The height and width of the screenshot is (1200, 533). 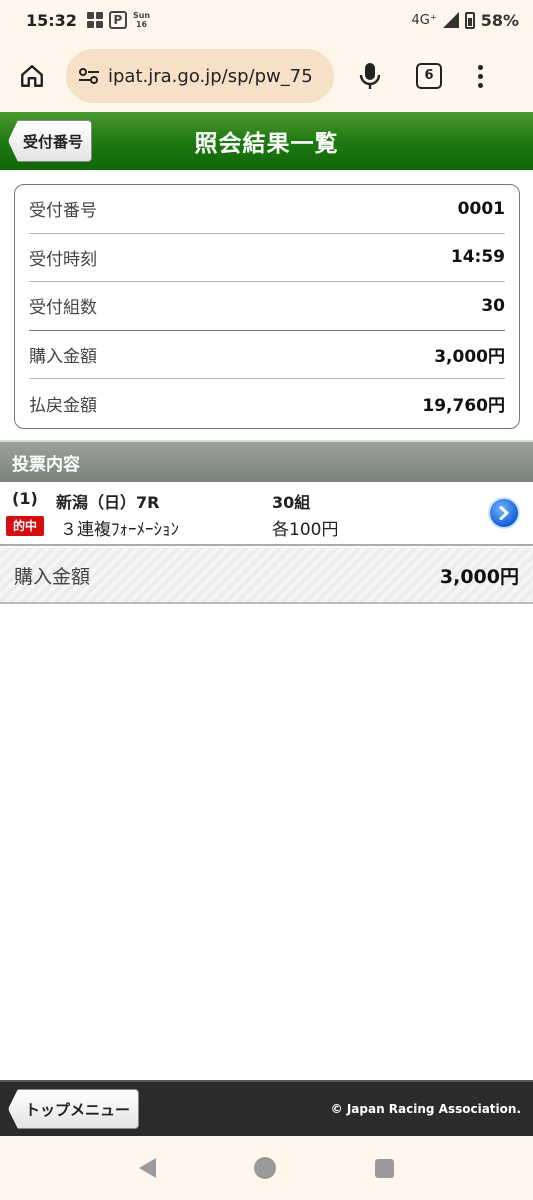 What do you see at coordinates (141, 15) in the screenshot?
I see `calendar-day: Sun` at bounding box center [141, 15].